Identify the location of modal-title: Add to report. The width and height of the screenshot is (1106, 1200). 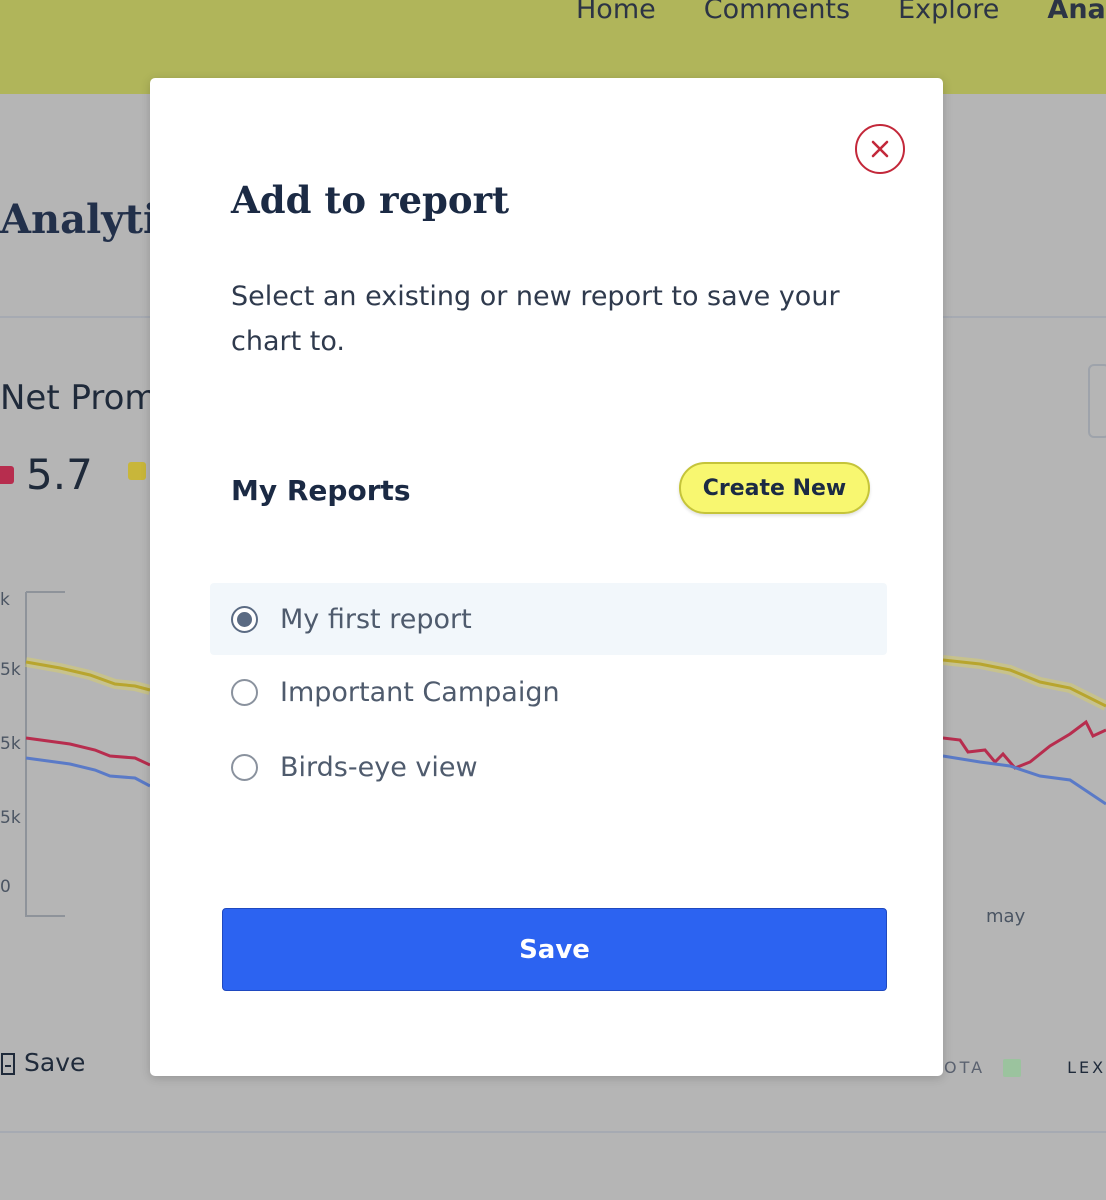
(370, 200).